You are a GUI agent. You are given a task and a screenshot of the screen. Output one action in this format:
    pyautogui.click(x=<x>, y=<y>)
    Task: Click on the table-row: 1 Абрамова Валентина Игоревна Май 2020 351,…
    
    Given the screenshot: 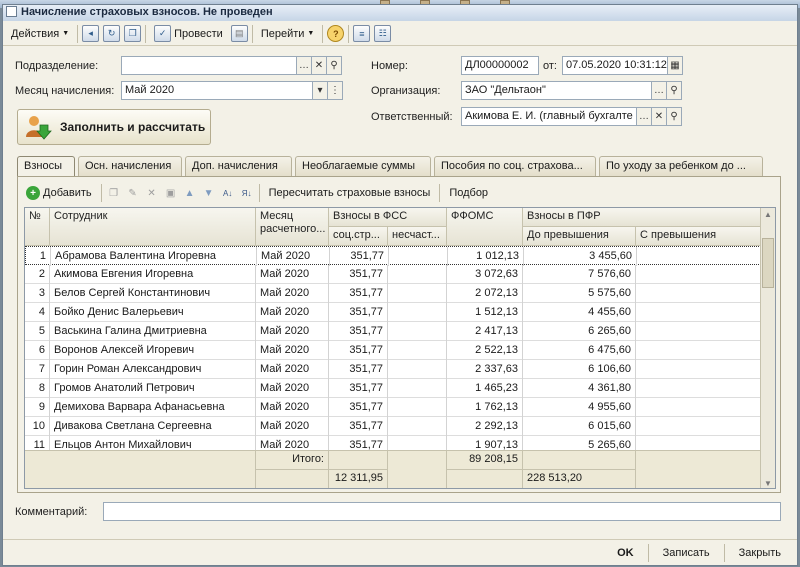 What is the action you would take?
    pyautogui.click(x=393, y=256)
    